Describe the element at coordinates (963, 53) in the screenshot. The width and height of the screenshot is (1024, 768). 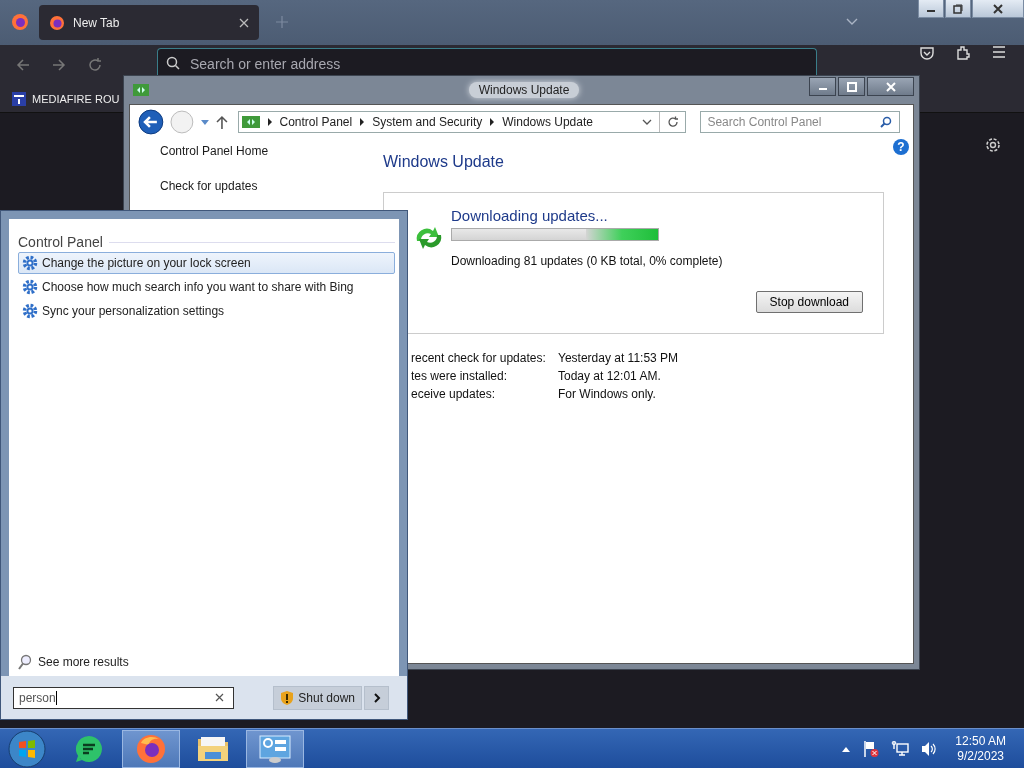
I see `puzzle-icon` at that location.